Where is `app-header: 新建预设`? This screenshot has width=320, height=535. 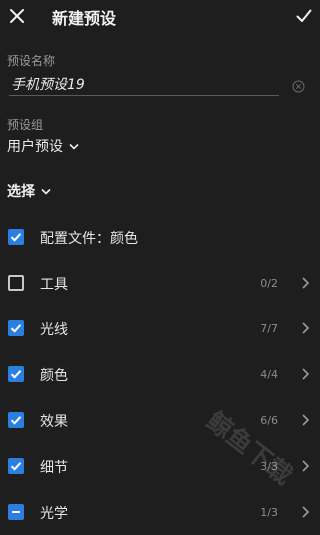 app-header: 新建预设 is located at coordinates (160, 17).